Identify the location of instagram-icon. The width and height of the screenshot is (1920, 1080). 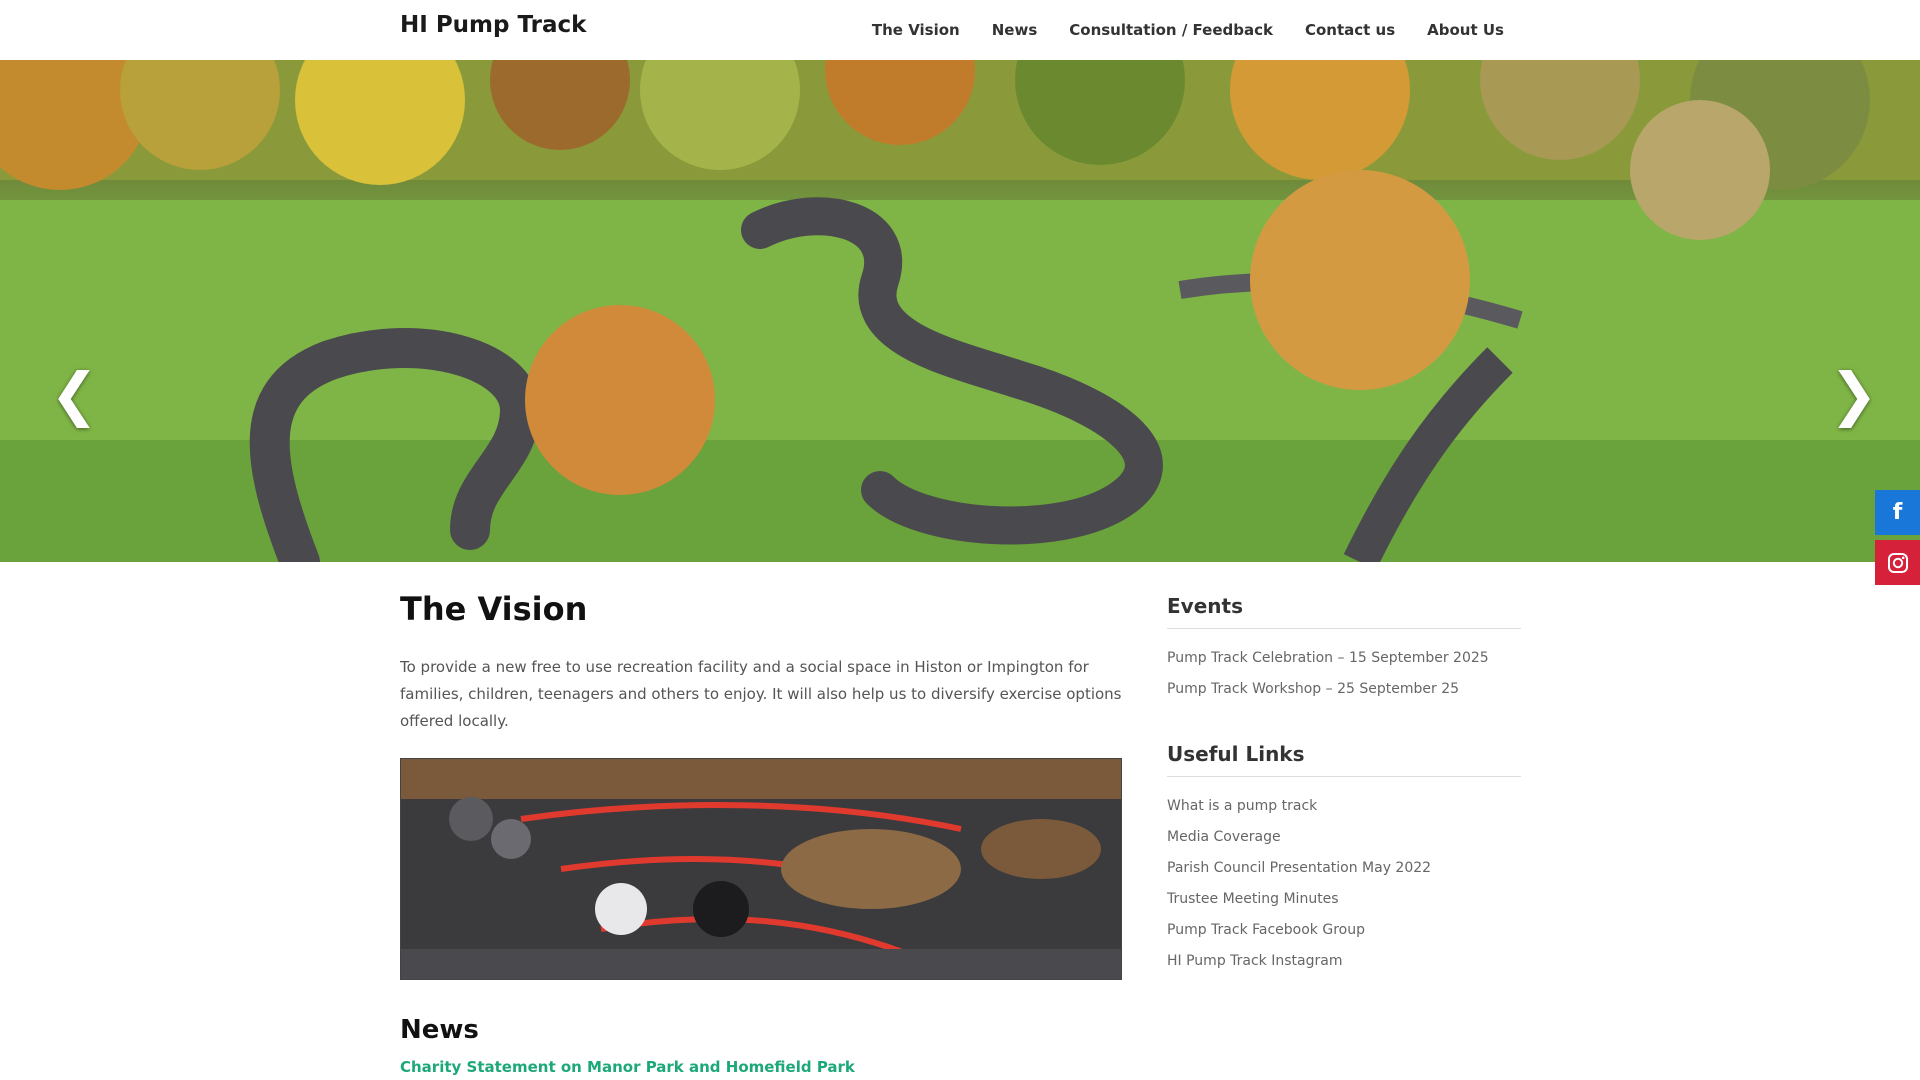
(1897, 562).